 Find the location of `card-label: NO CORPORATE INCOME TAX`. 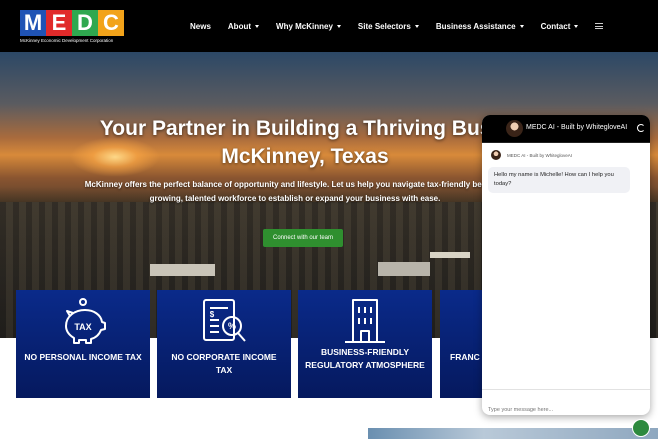

card-label: NO CORPORATE INCOME TAX is located at coordinates (224, 363).